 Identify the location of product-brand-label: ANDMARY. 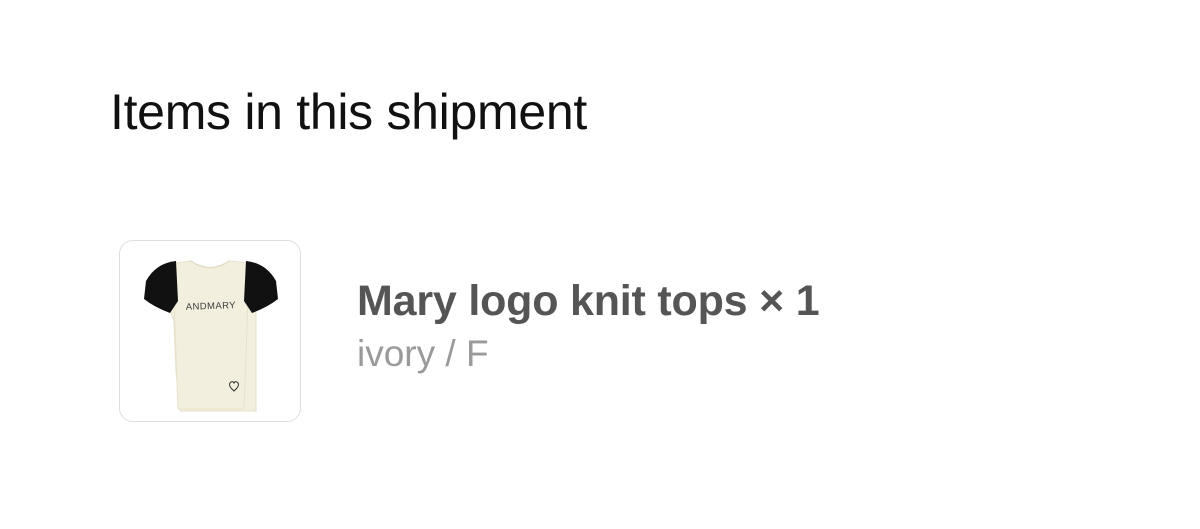
(211, 306).